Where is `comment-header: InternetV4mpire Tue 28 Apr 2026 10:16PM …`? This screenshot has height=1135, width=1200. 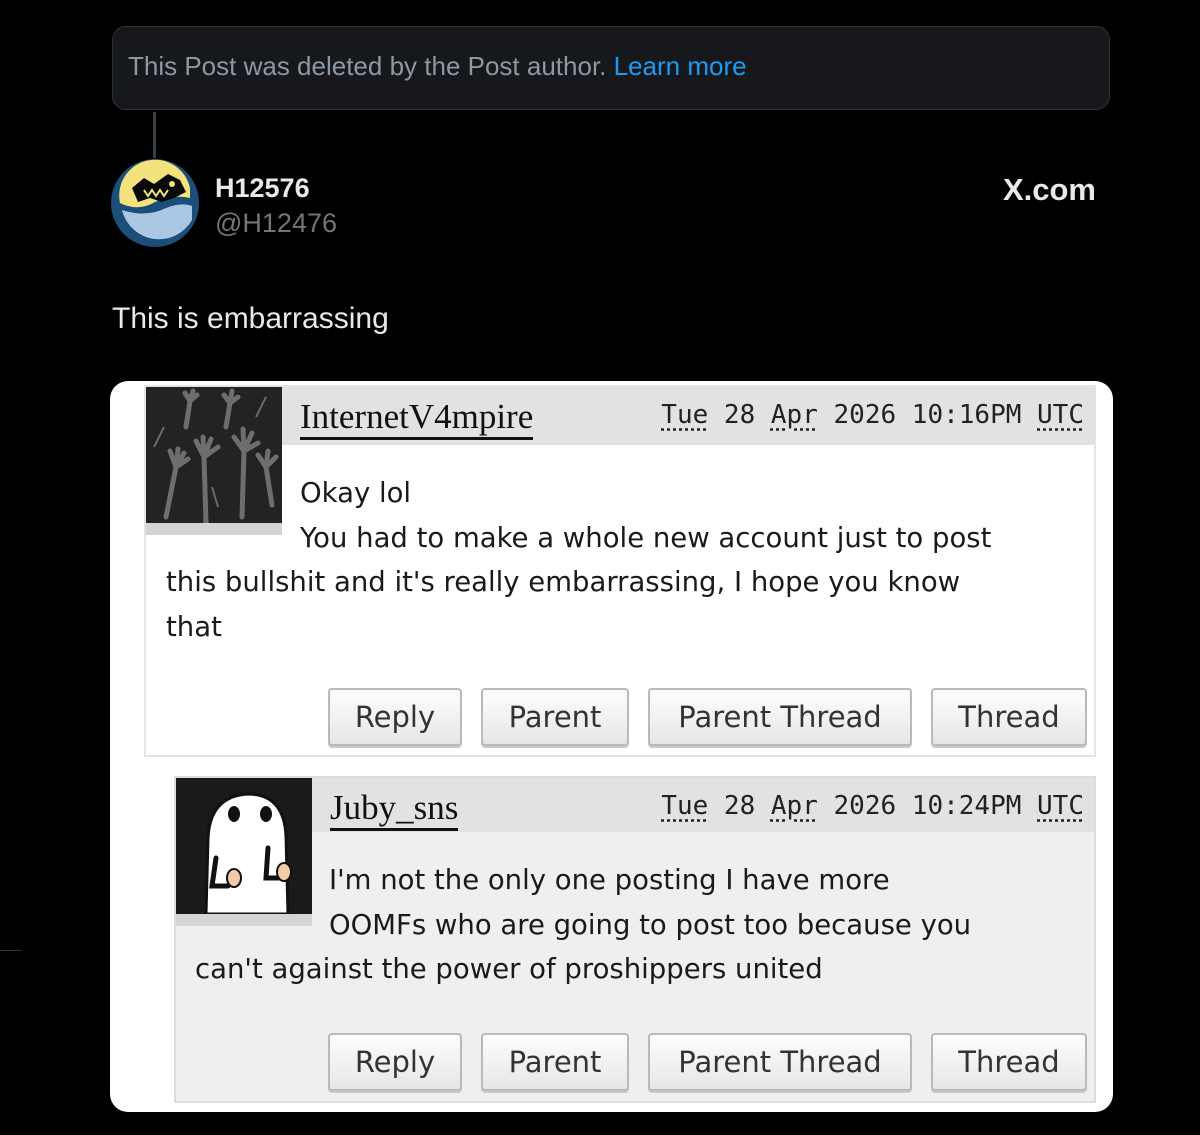
comment-header: InternetV4mpire Tue 28 Apr 2026 10:16PM … is located at coordinates (688, 416).